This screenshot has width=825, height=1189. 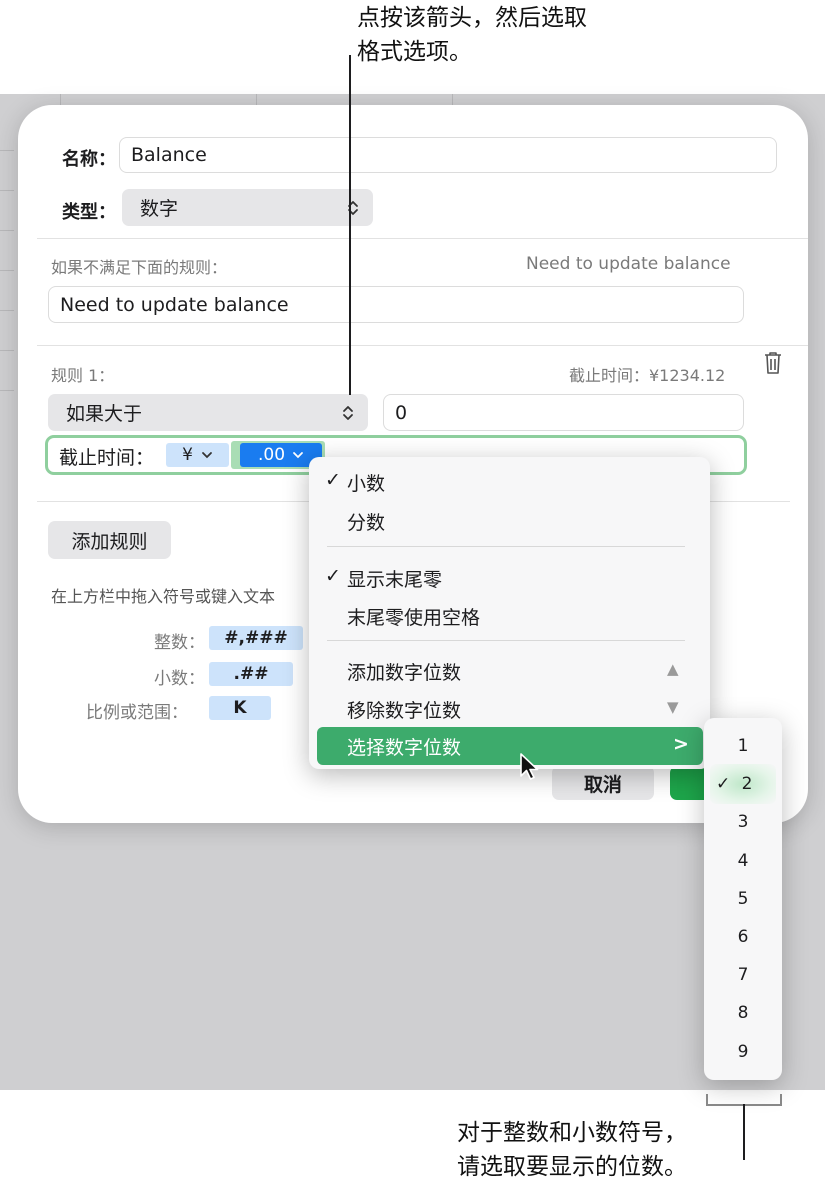 I want to click on top-callout-line1: 点按该箭头，然后选取, so click(x=472, y=18).